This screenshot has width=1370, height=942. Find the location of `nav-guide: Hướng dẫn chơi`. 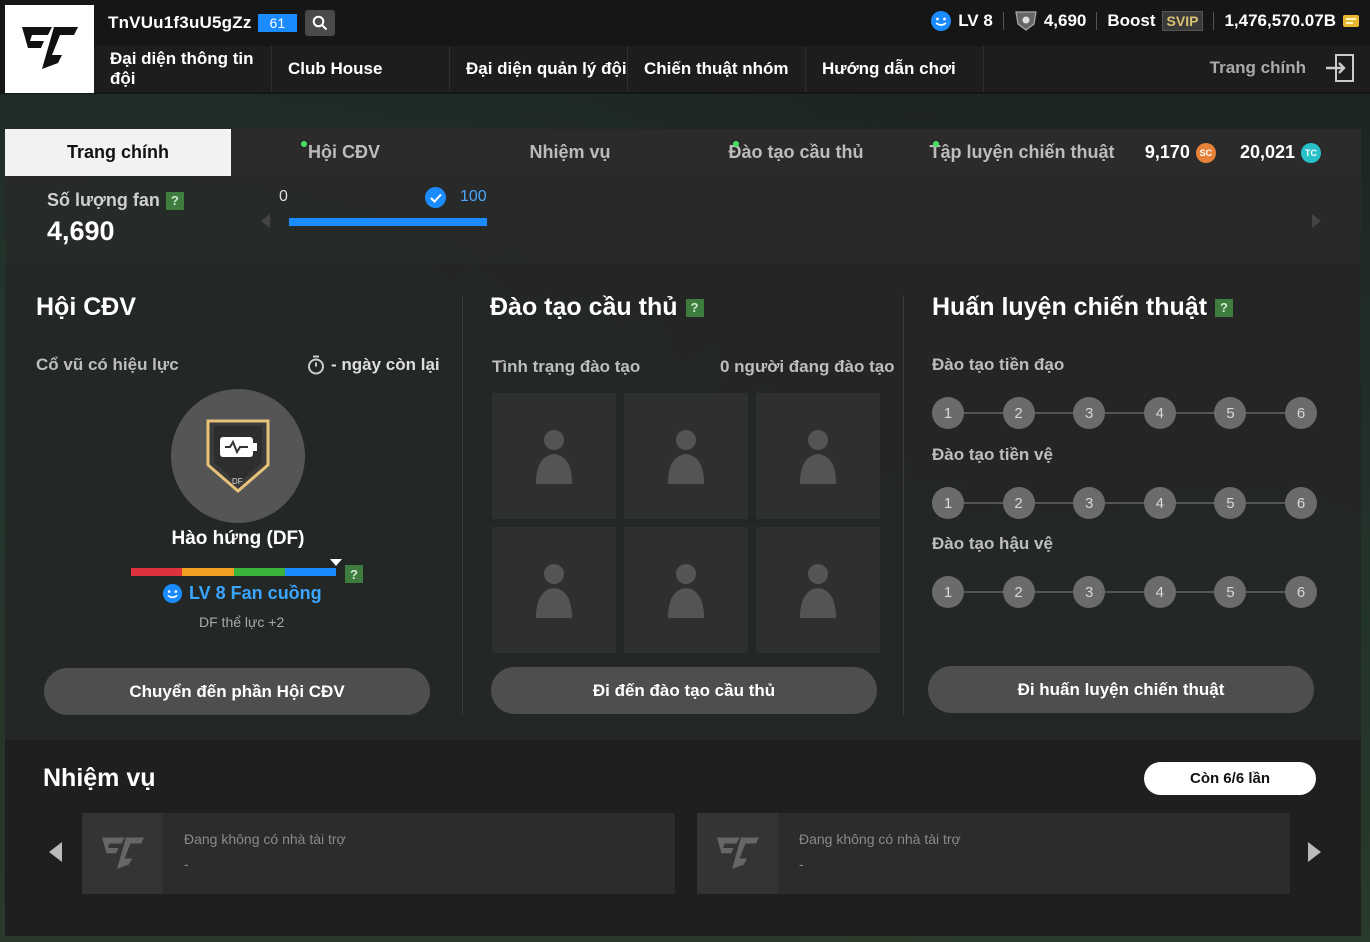

nav-guide: Hướng dẫn chơi is located at coordinates (895, 69).